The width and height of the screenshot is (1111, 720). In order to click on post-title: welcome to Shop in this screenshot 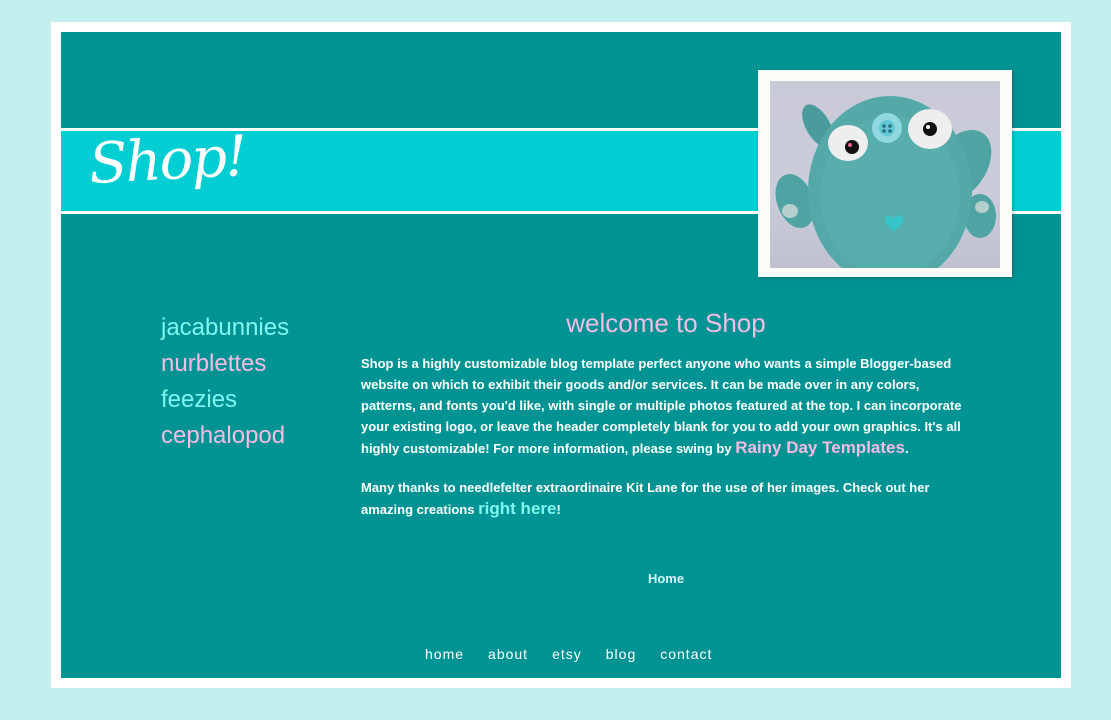, I will do `click(666, 323)`.